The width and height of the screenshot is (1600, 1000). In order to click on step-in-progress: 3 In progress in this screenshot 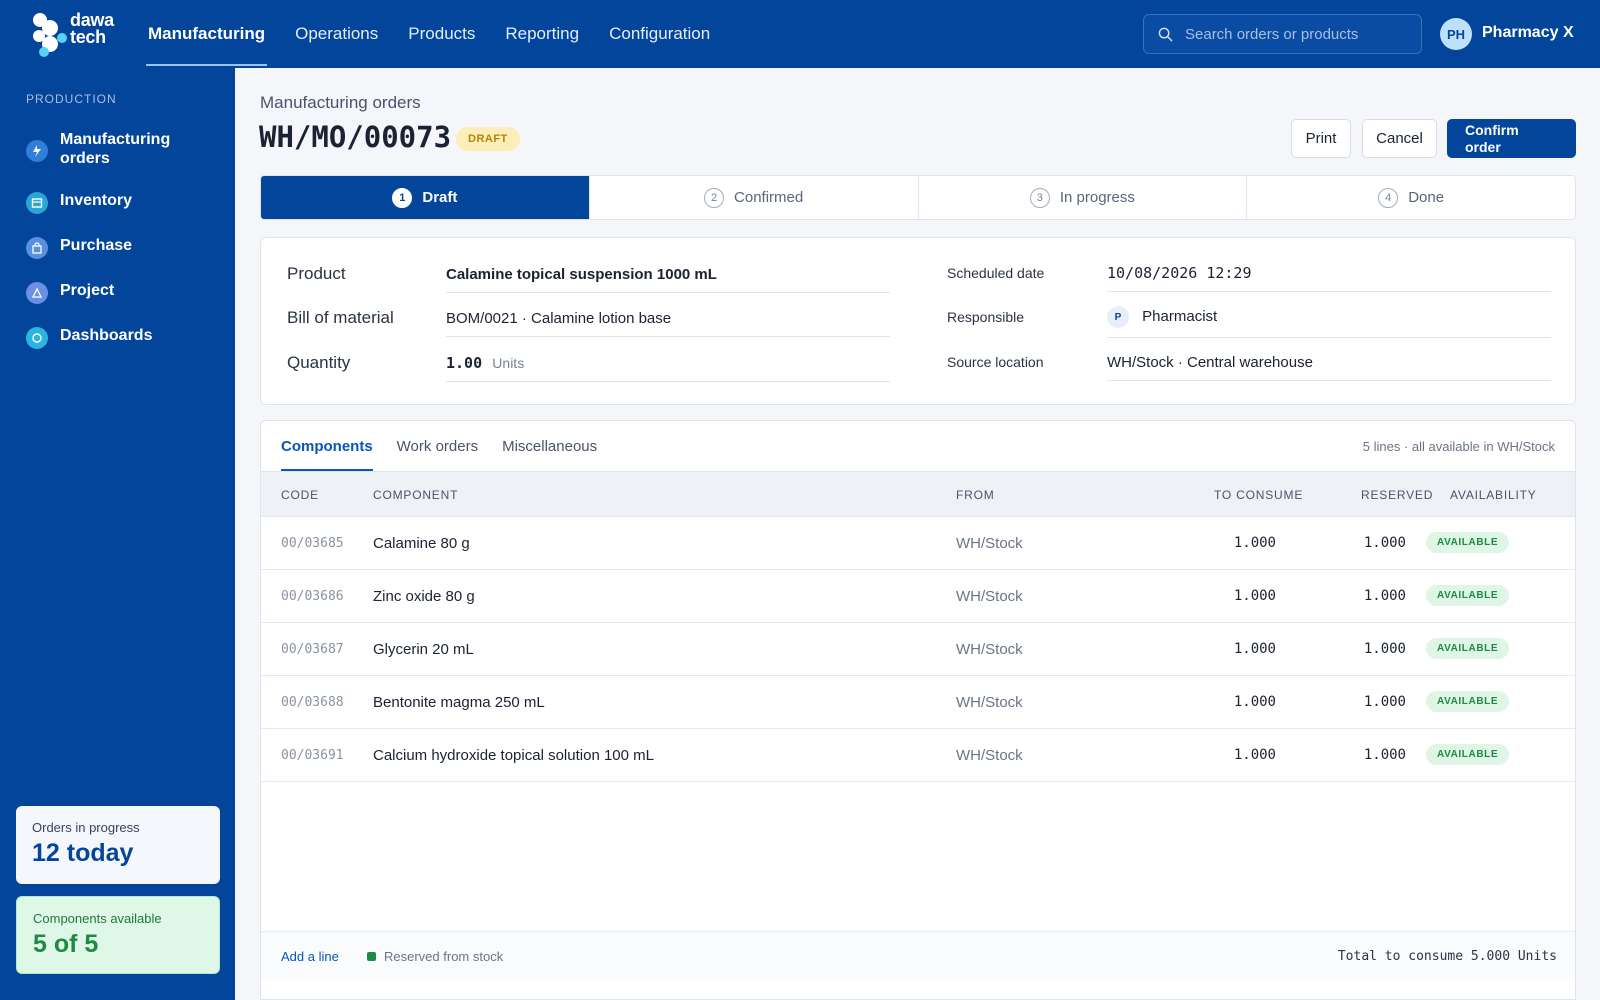, I will do `click(1083, 197)`.